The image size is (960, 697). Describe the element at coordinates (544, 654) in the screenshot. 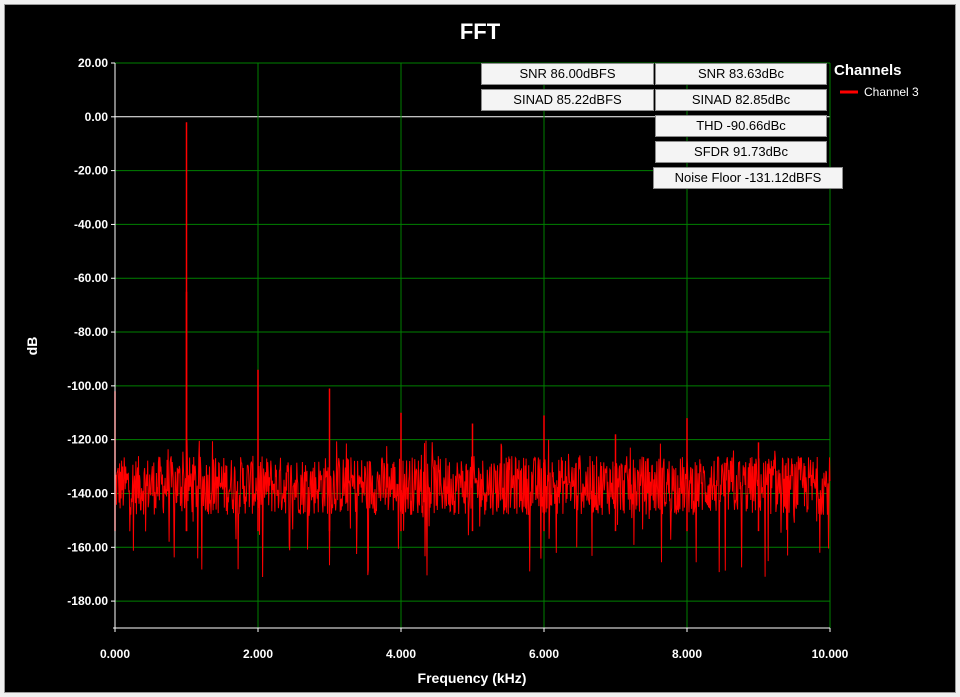

I see `x-tick-label: 6.000` at that location.